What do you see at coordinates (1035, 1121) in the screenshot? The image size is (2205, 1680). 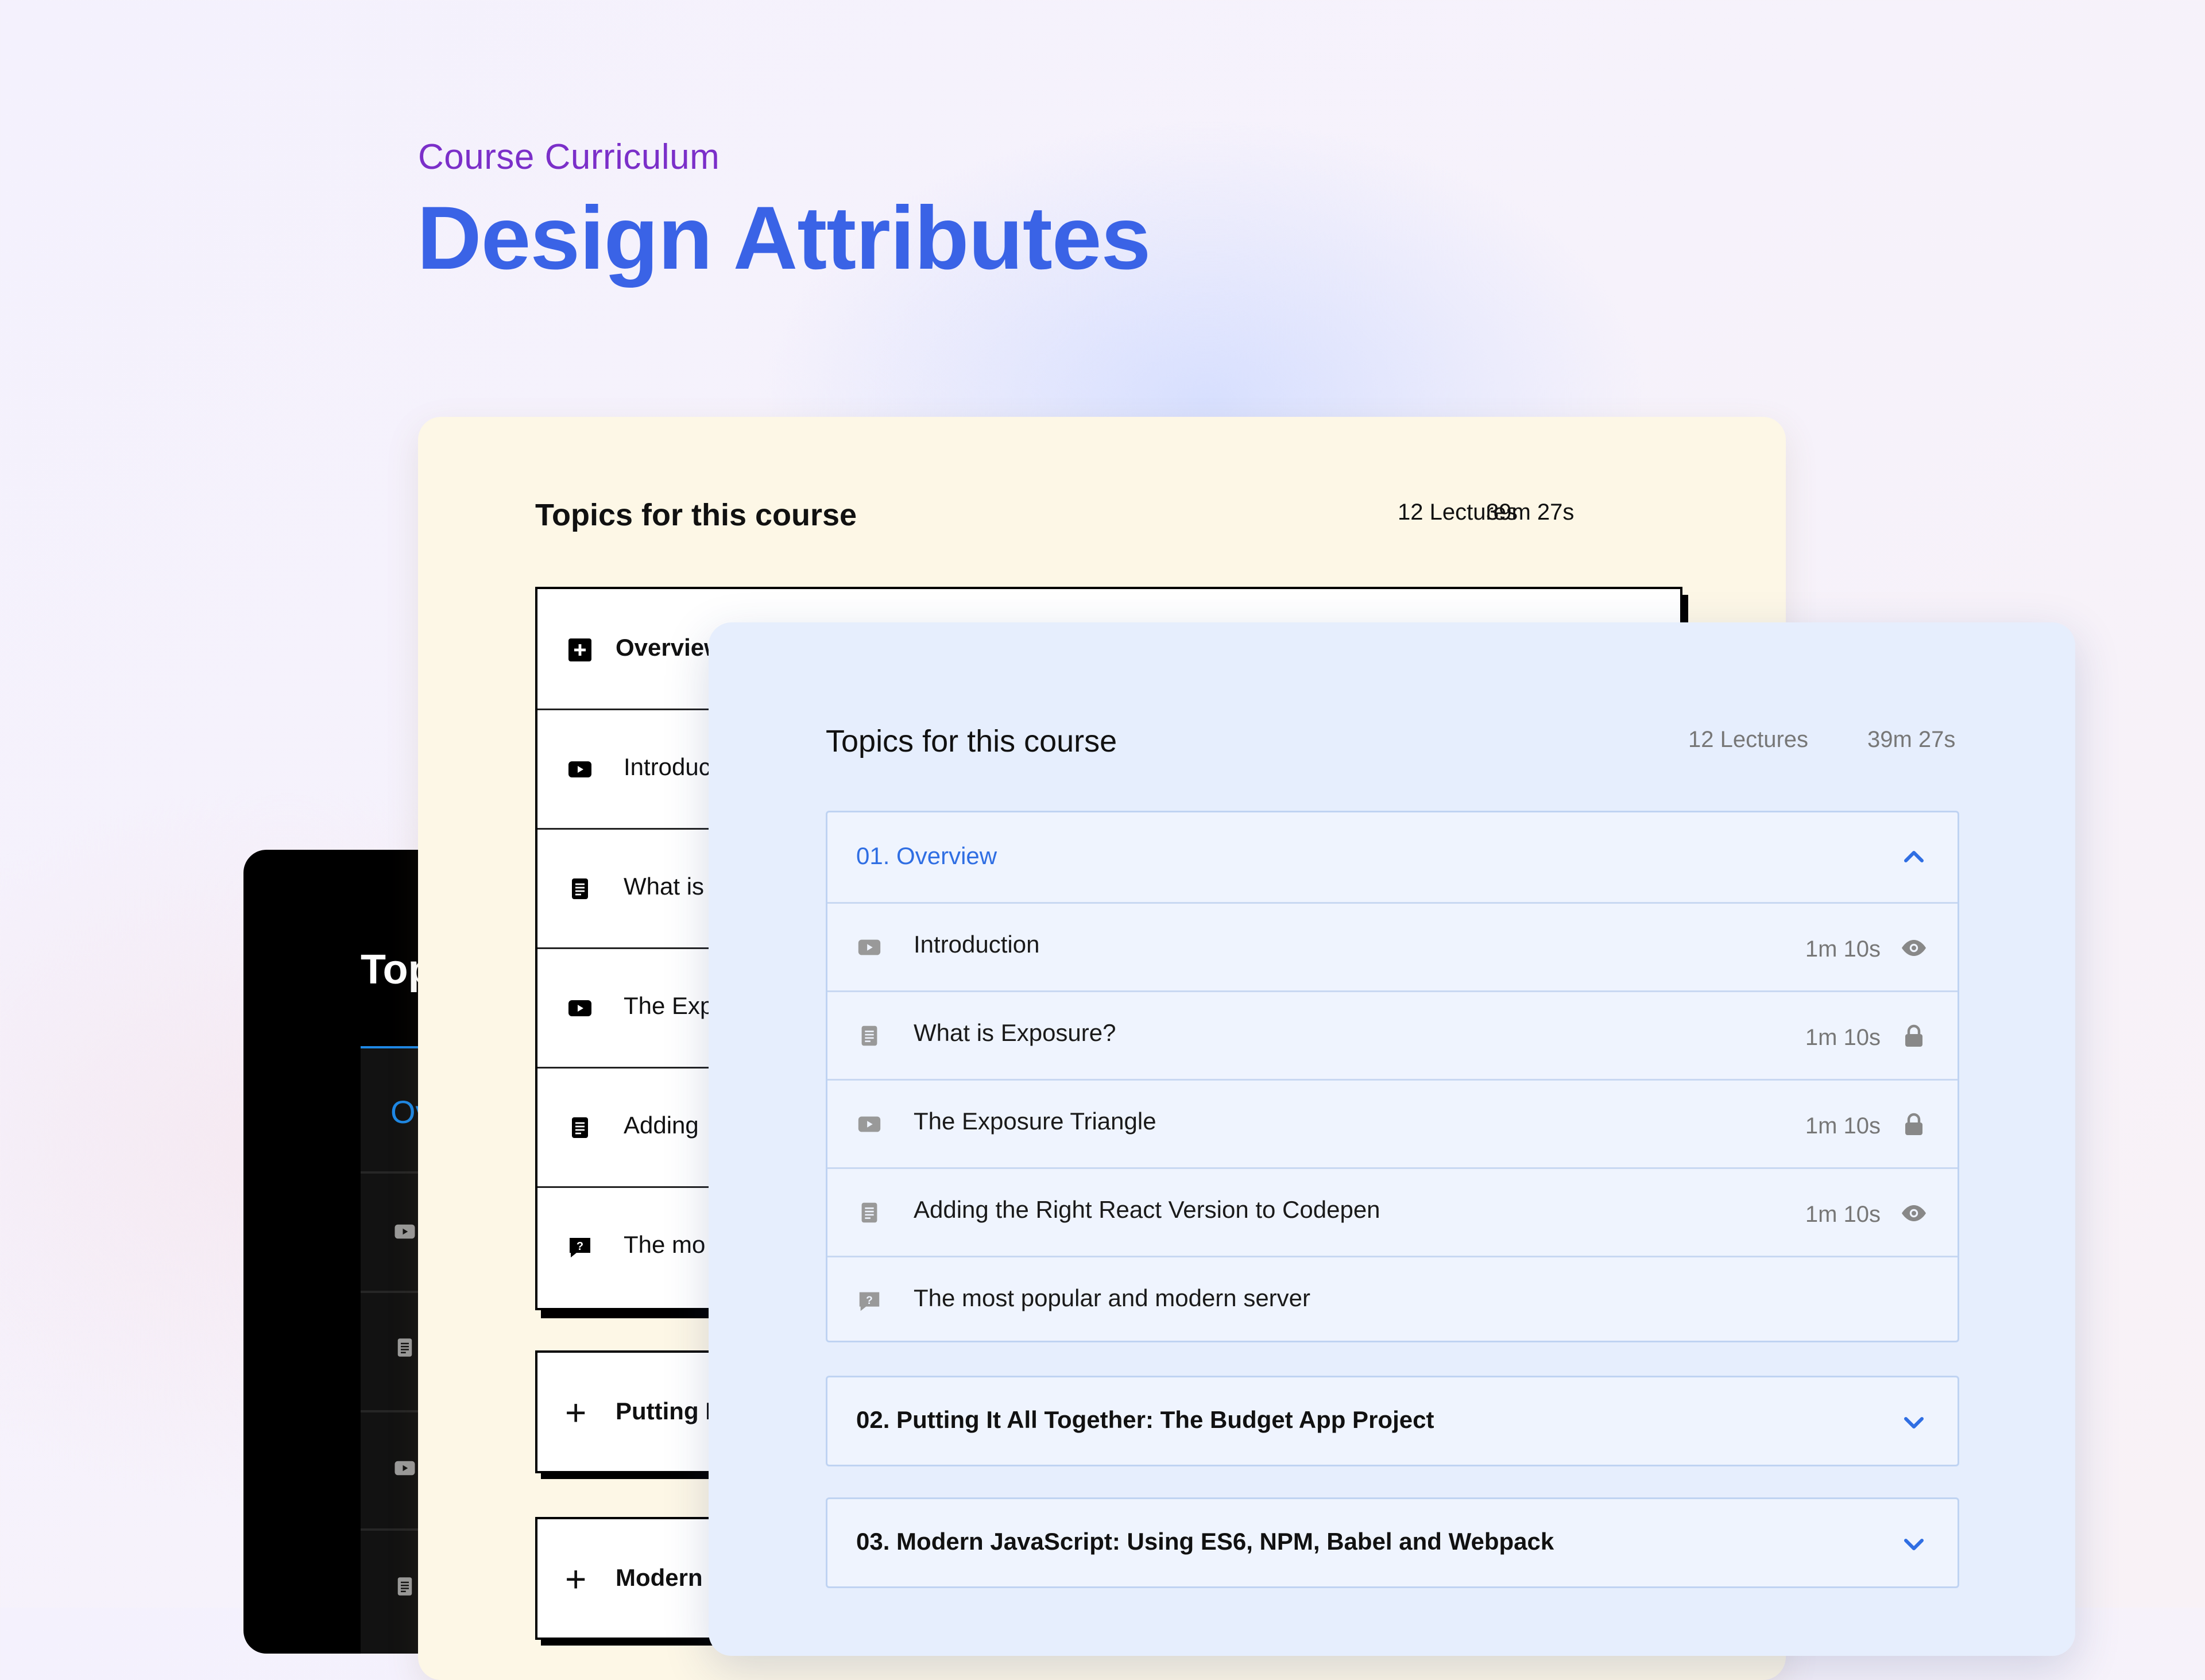 I see `blue-lecture-label: The Exposure Triangle` at bounding box center [1035, 1121].